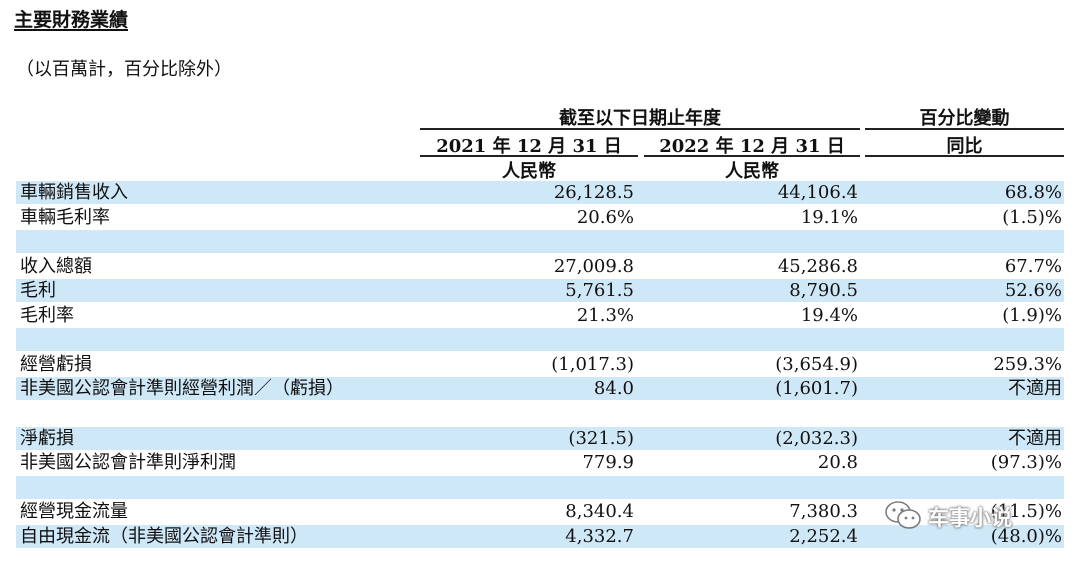 Image resolution: width=1080 pixels, height=564 pixels. What do you see at coordinates (964, 156) in the screenshot?
I see `change-rule` at bounding box center [964, 156].